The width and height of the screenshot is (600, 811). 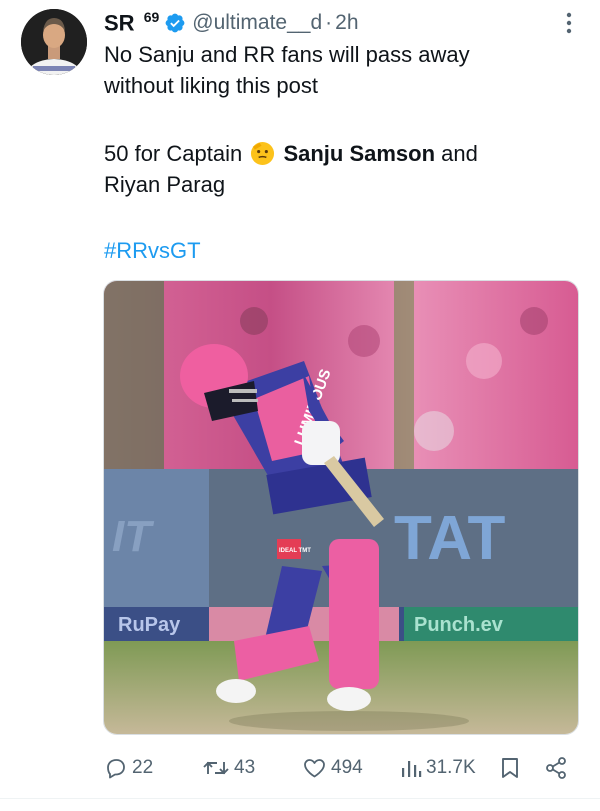 I want to click on board-text-right: TAT, so click(x=449, y=538).